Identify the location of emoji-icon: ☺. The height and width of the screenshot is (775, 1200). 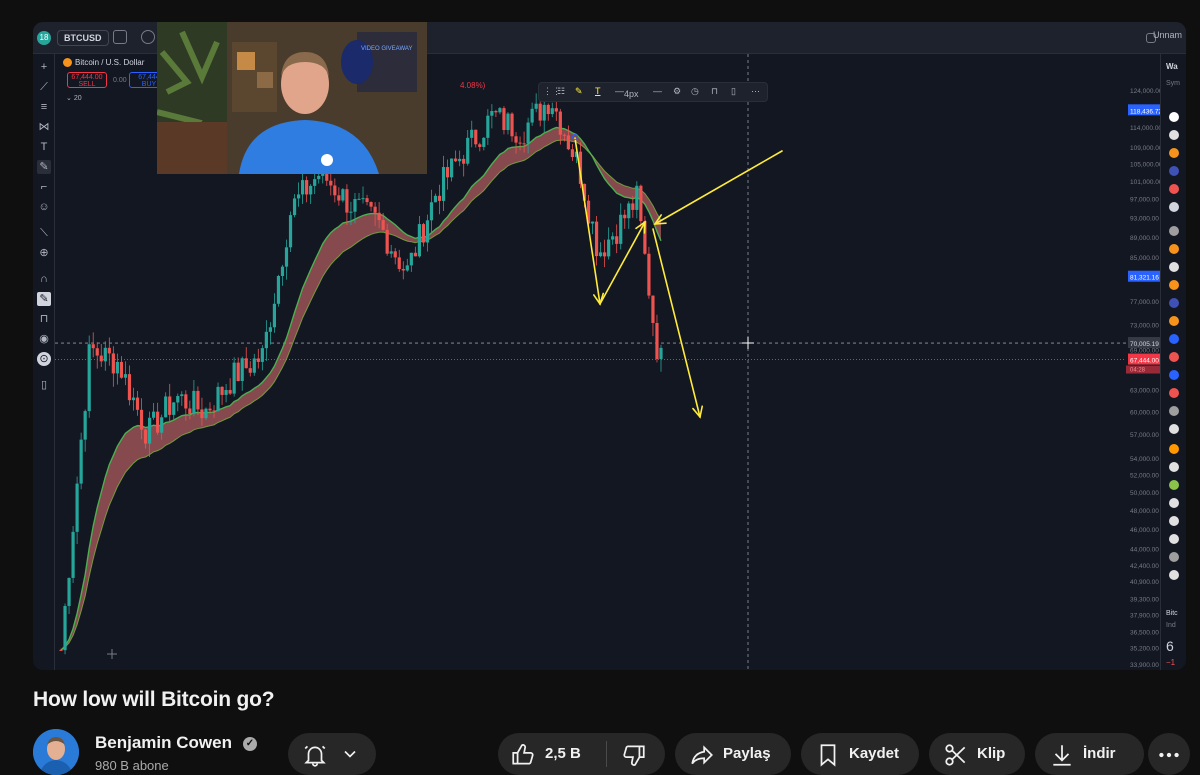
(44, 207).